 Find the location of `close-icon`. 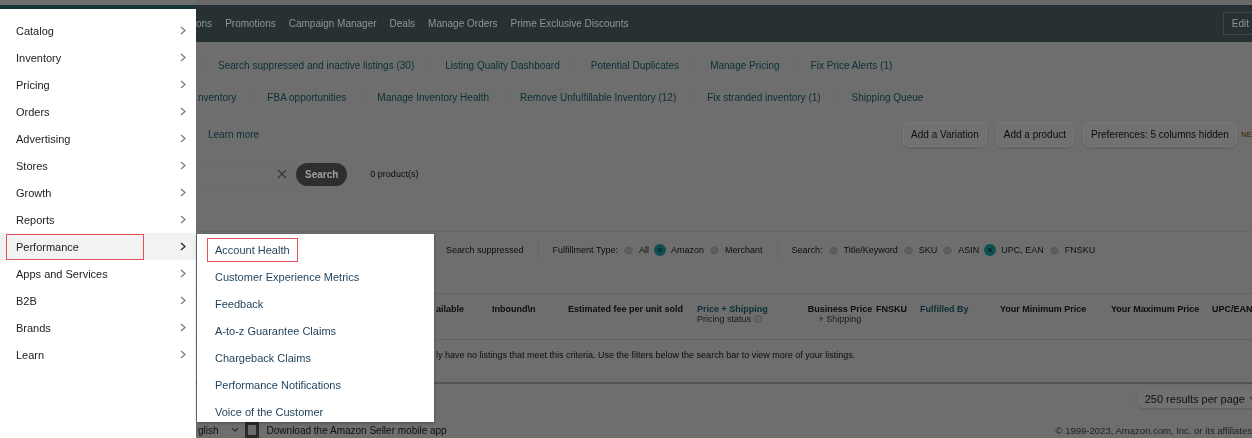

close-icon is located at coordinates (282, 174).